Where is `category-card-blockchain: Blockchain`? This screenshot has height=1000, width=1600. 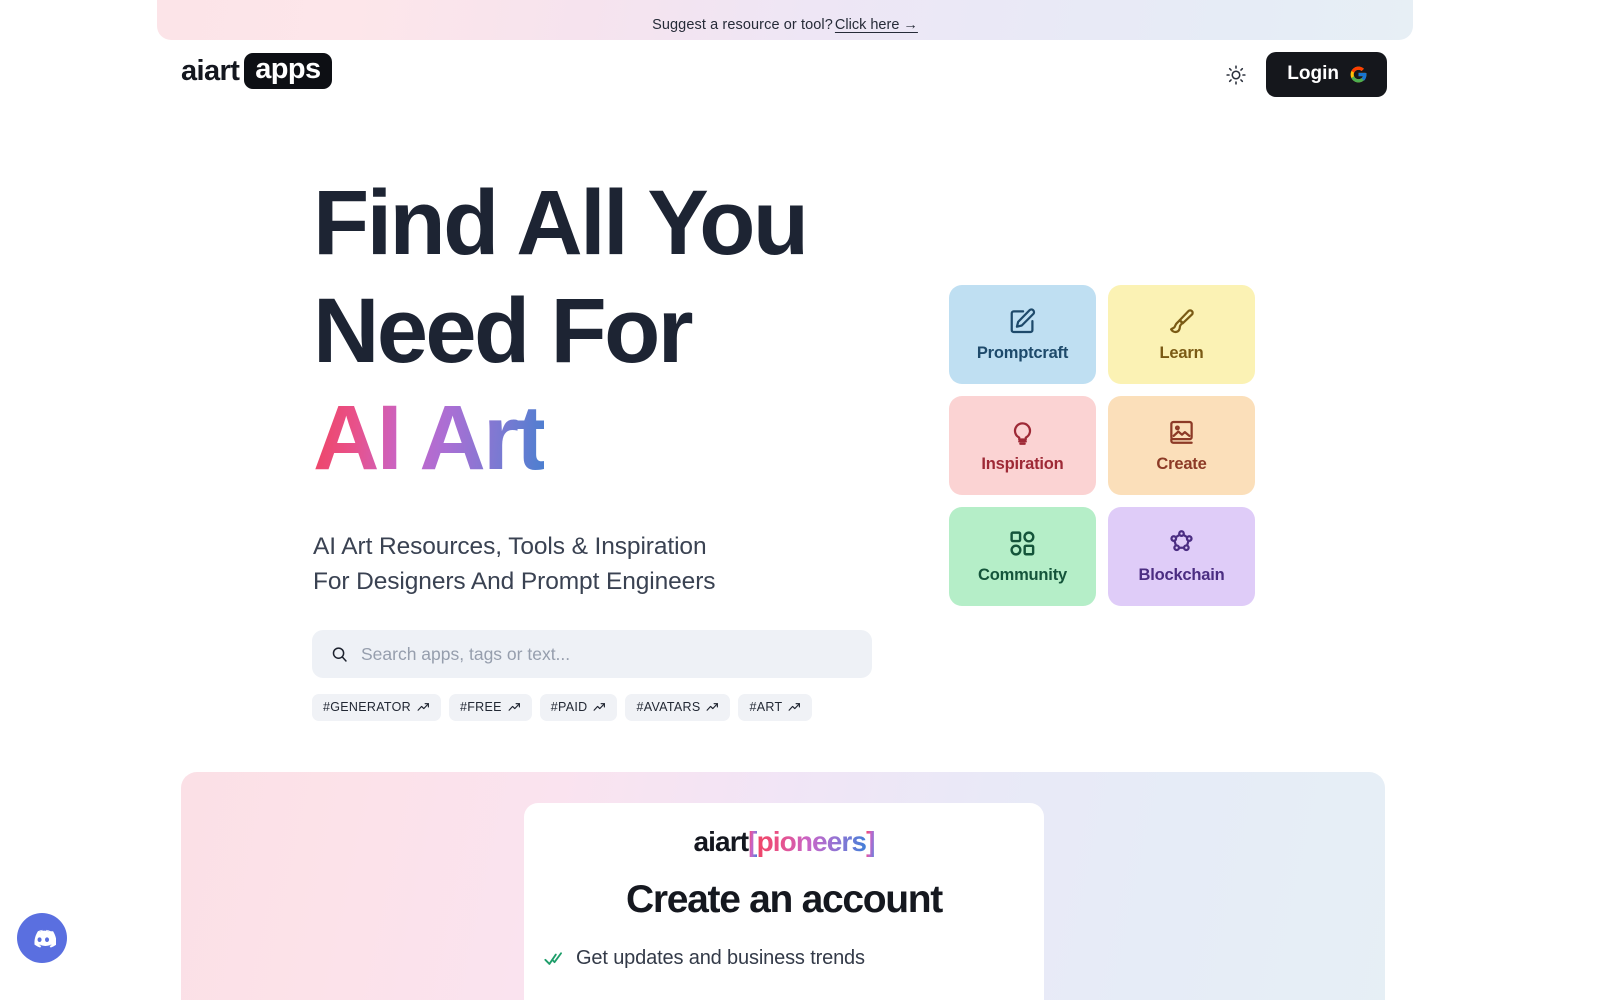
category-card-blockchain: Blockchain is located at coordinates (1181, 556).